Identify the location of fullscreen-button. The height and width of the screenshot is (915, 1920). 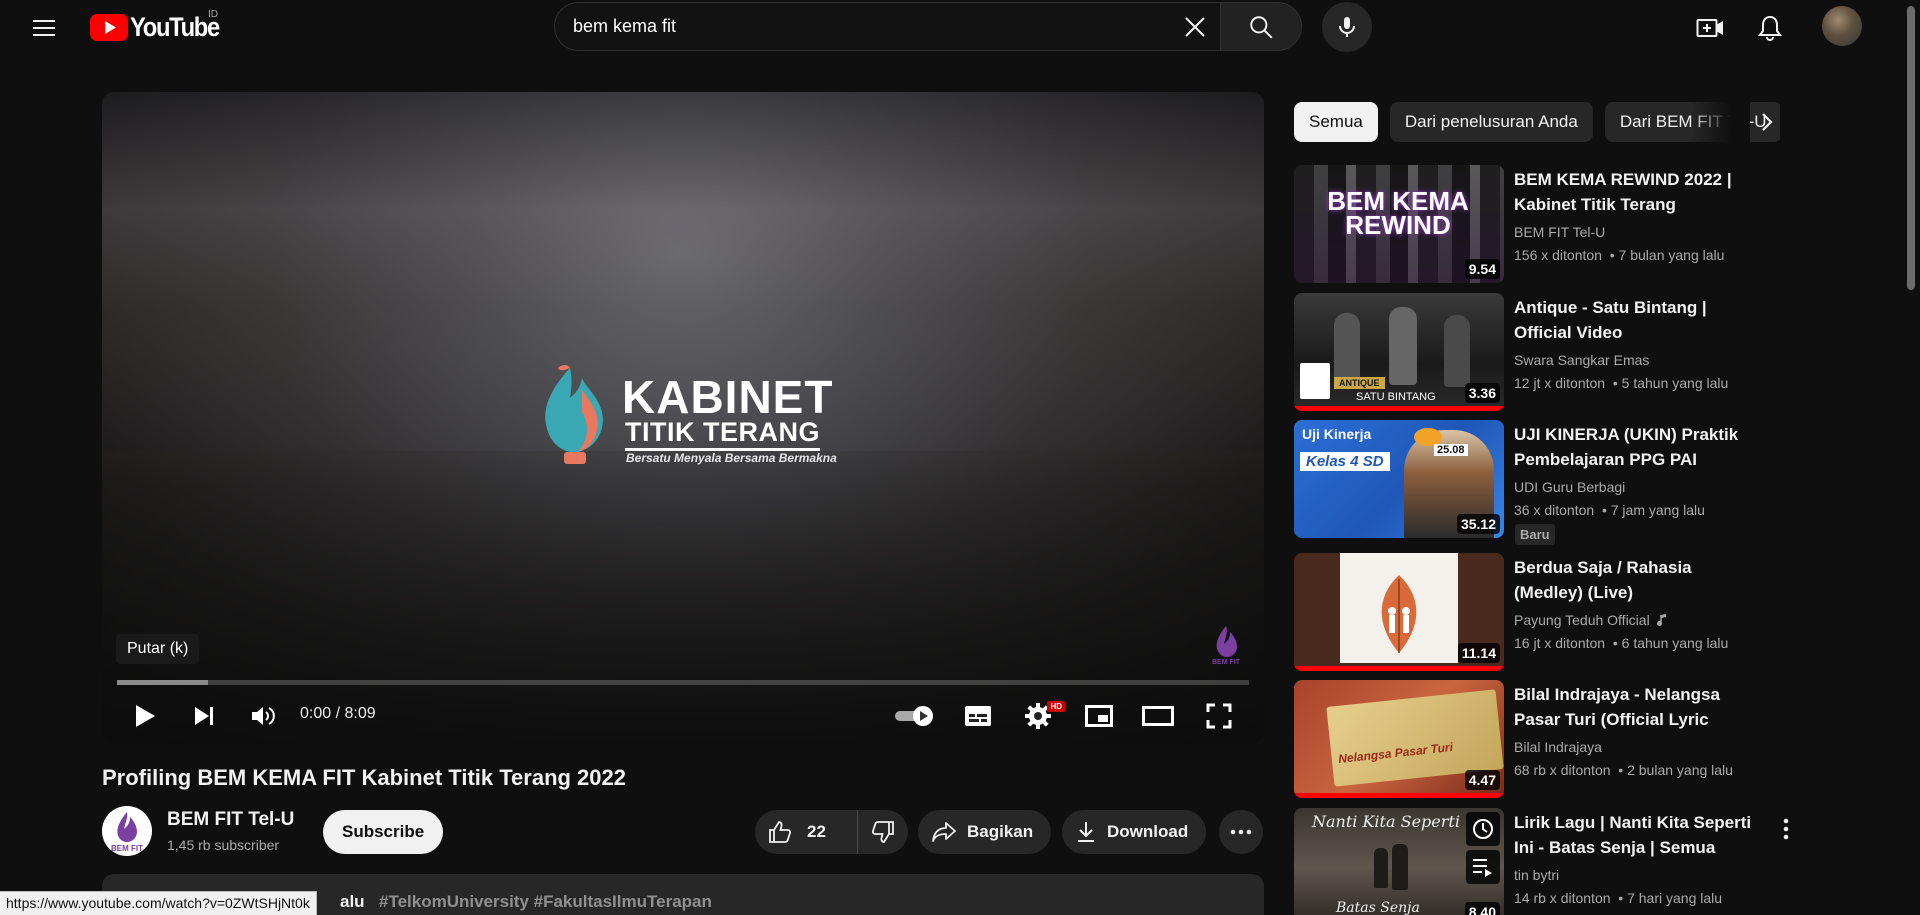
(1219, 716).